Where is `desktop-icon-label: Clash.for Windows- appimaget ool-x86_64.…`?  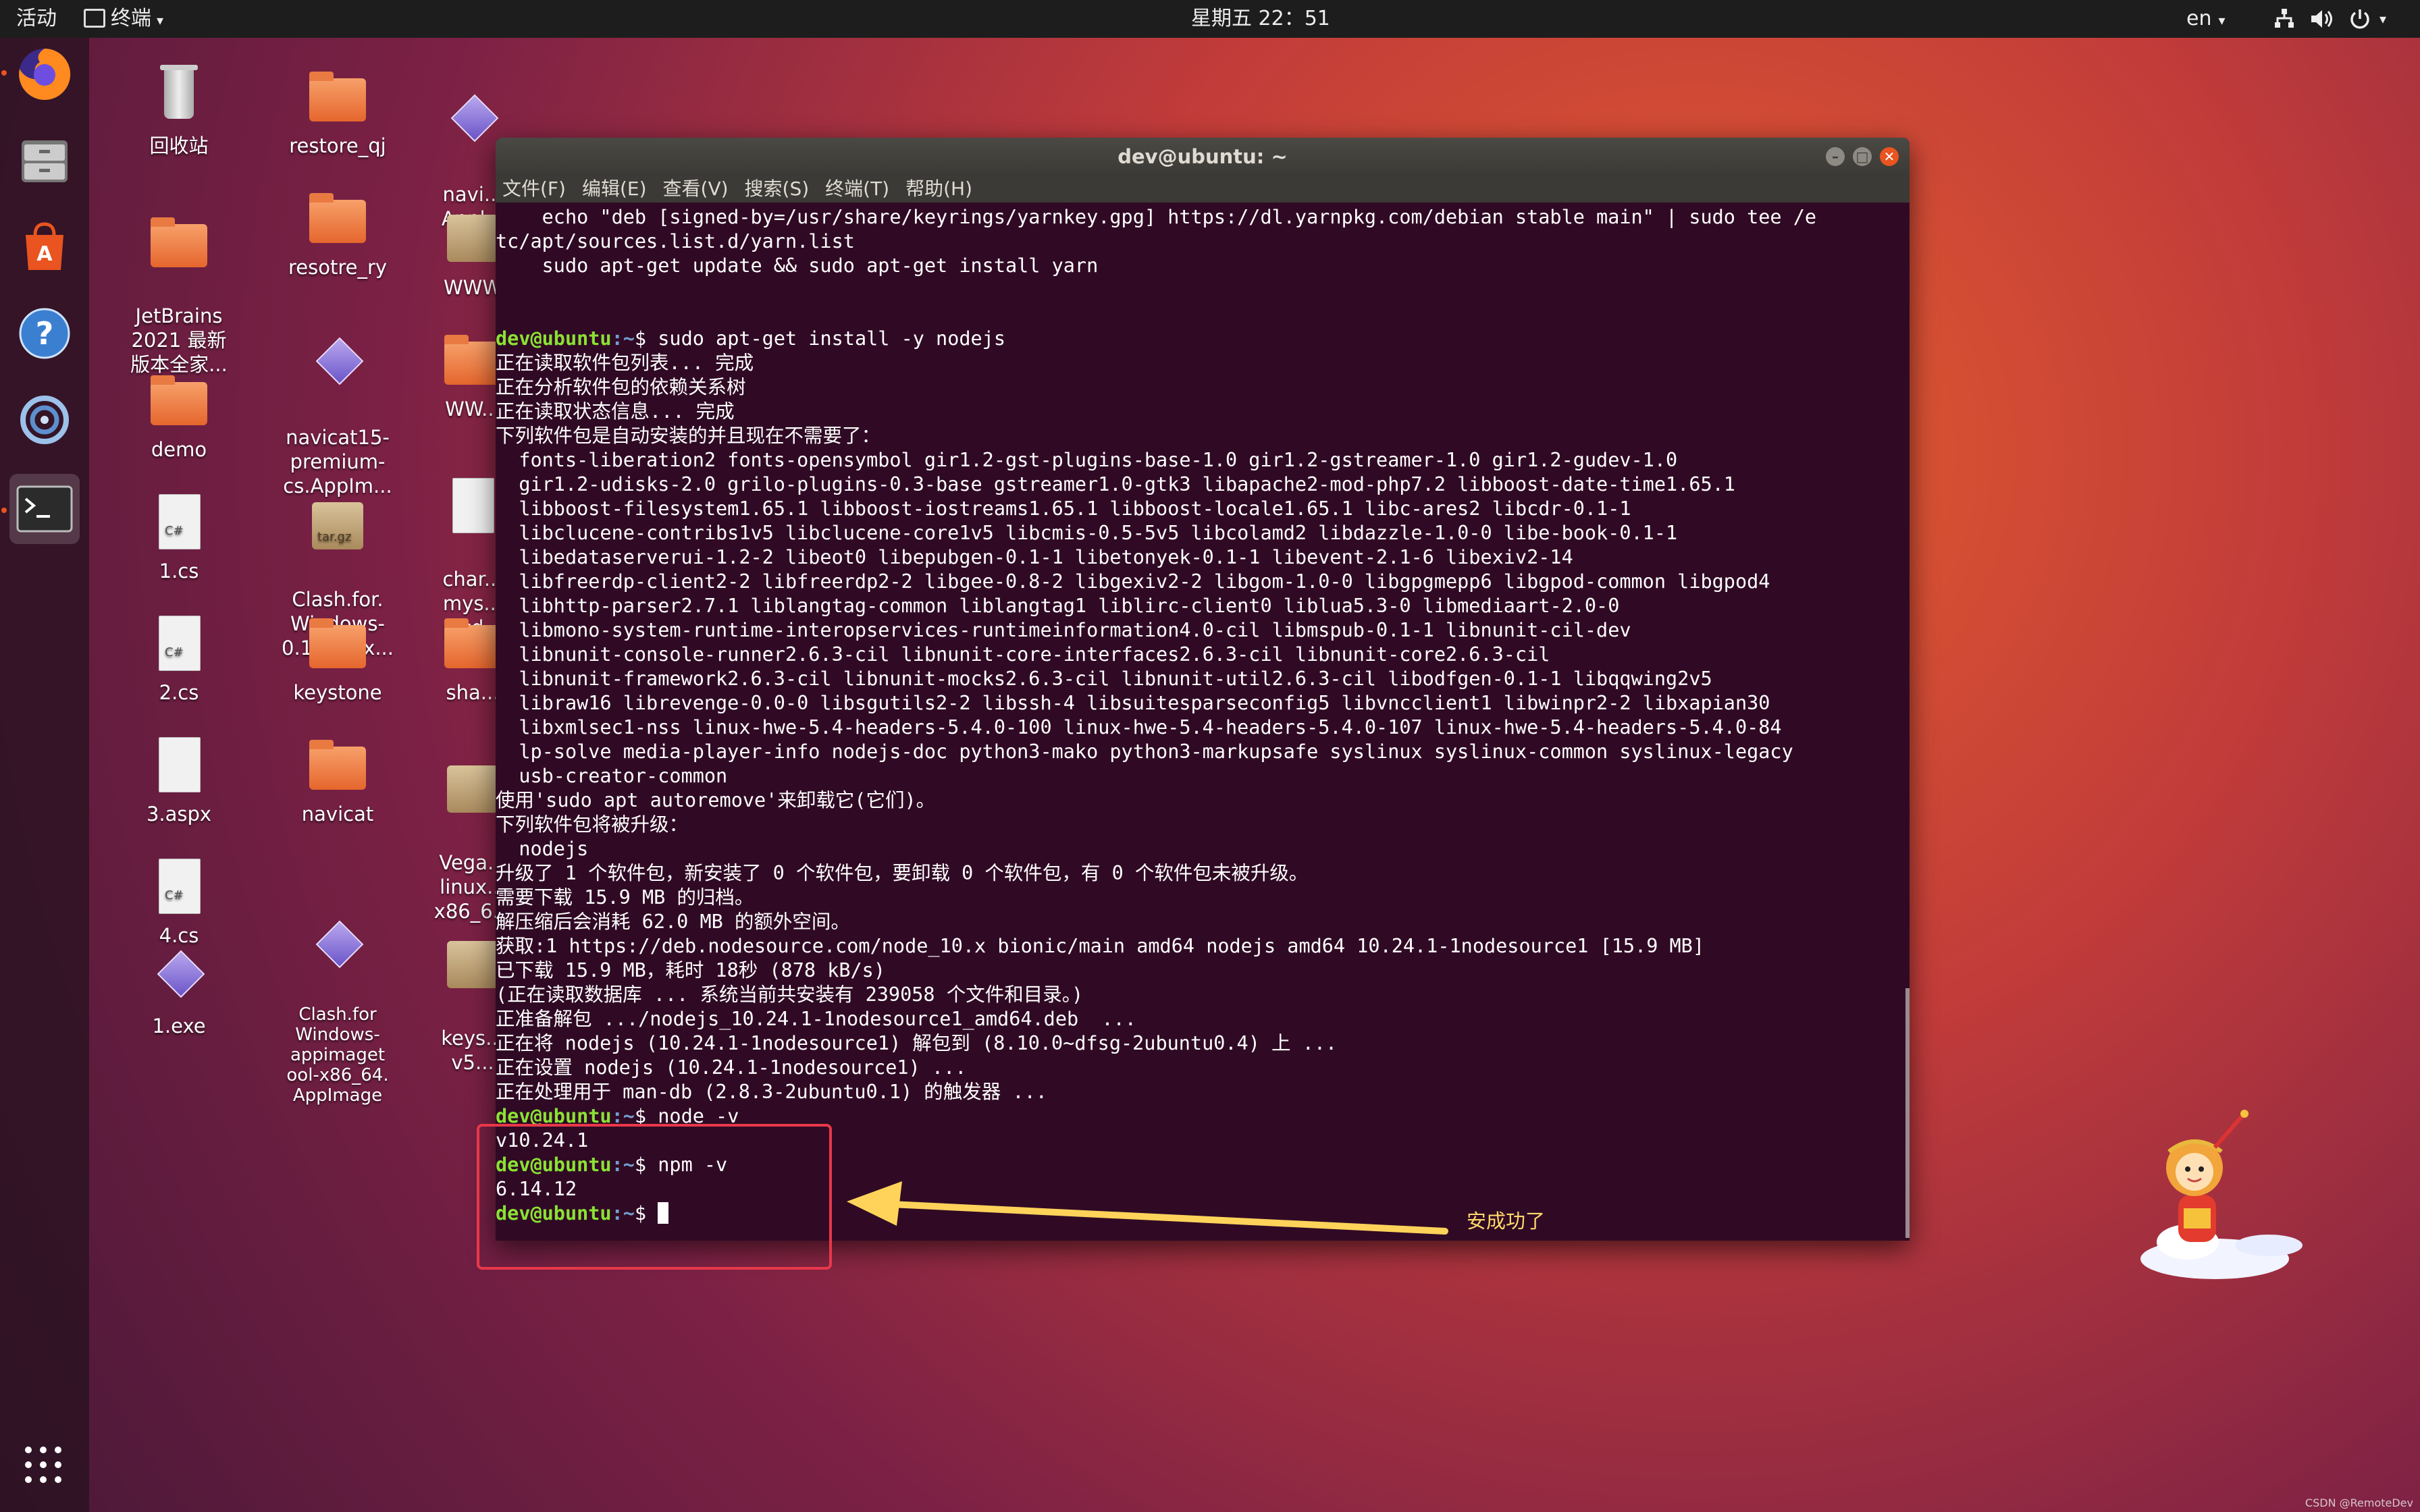
desktop-icon-label: Clash.for Windows- appimaget ool-x86_64.… is located at coordinates (337, 1055).